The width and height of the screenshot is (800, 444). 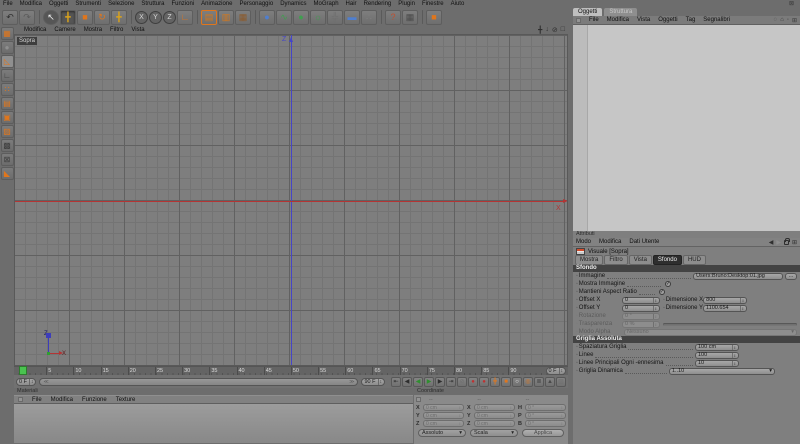 What do you see at coordinates (7, 131) in the screenshot?
I see `texture-mode-icon: ▨` at bounding box center [7, 131].